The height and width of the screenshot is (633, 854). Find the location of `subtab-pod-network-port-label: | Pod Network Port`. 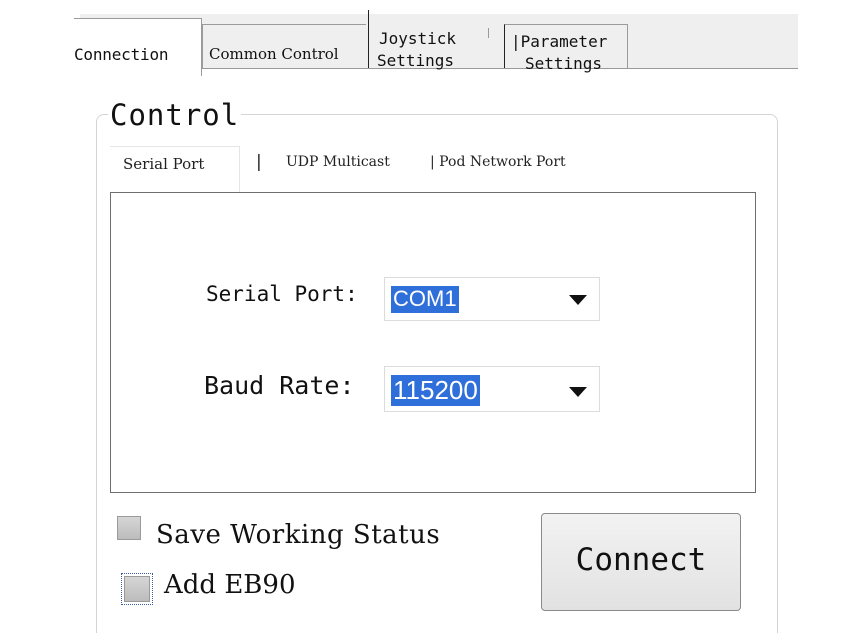

subtab-pod-network-port-label: | Pod Network Port is located at coordinates (498, 162).